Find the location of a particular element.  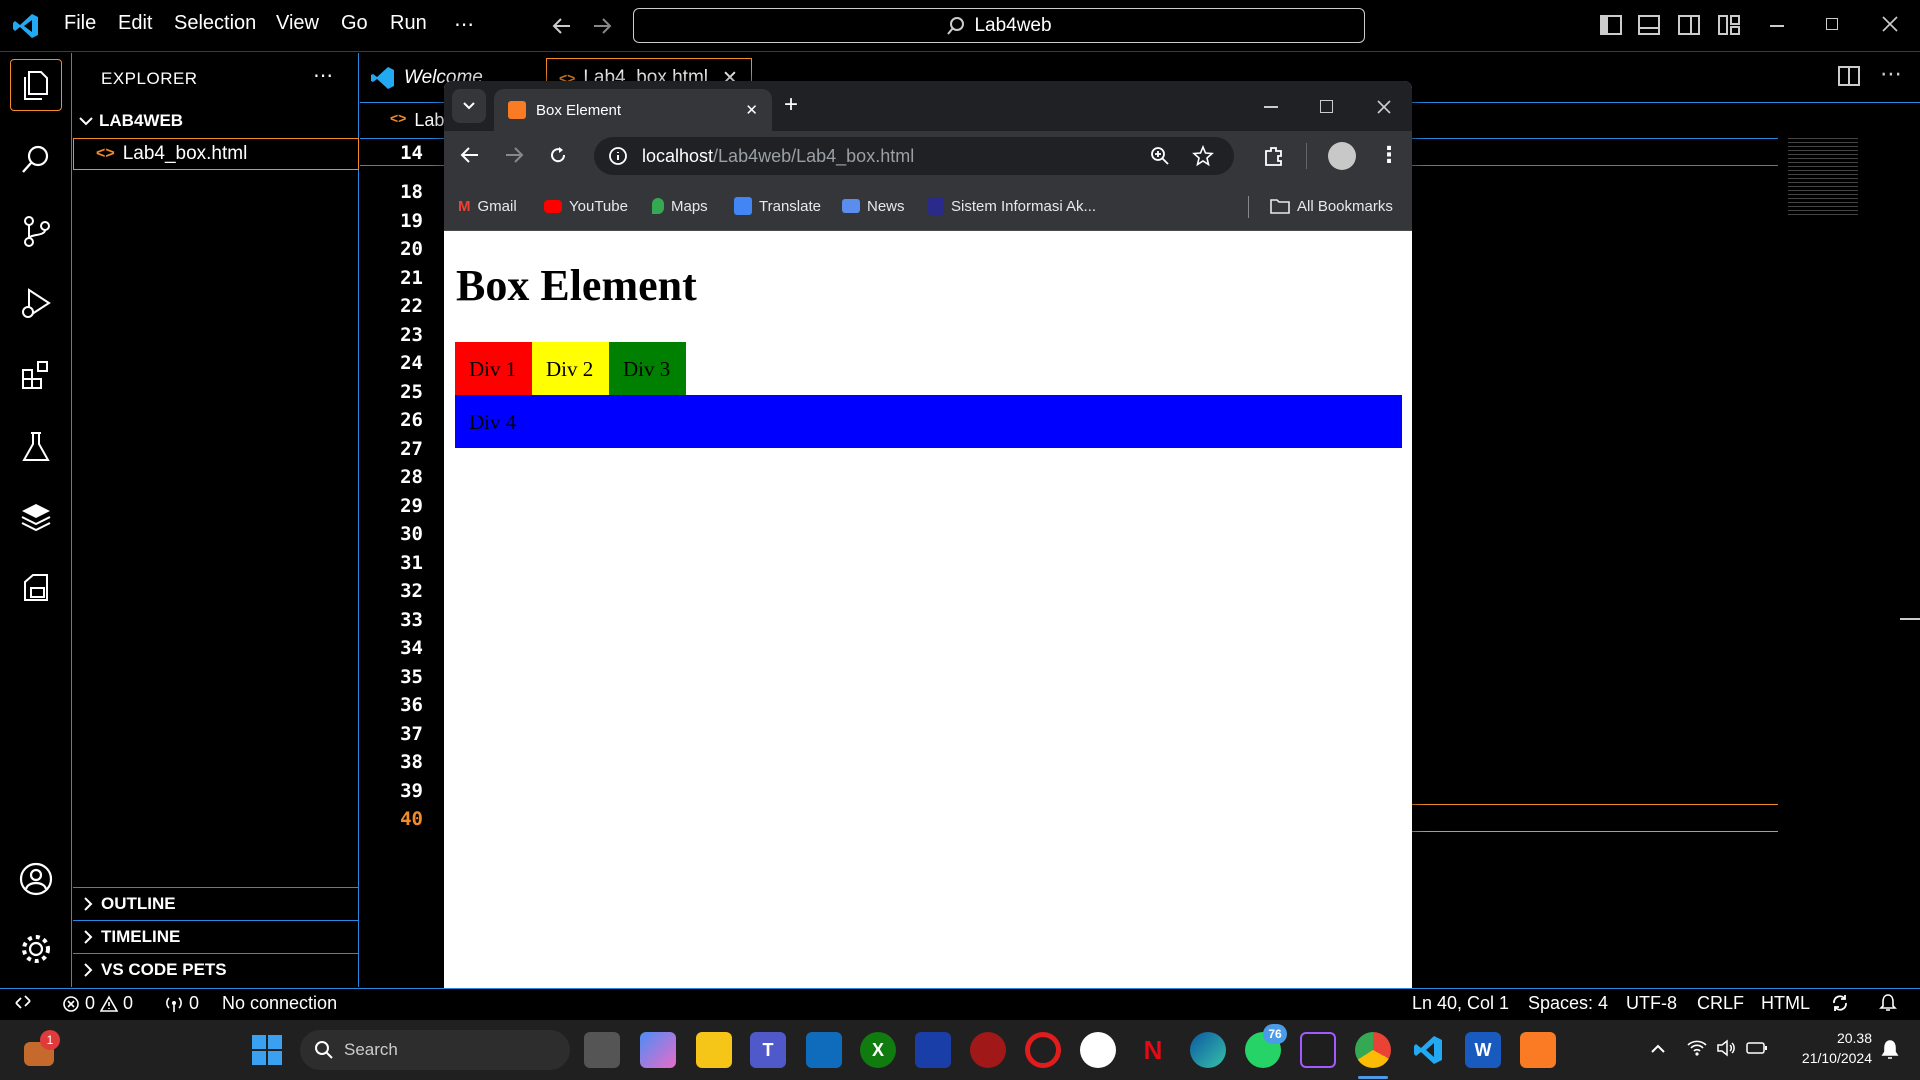

taskbar-search: Search is located at coordinates (435, 1050).